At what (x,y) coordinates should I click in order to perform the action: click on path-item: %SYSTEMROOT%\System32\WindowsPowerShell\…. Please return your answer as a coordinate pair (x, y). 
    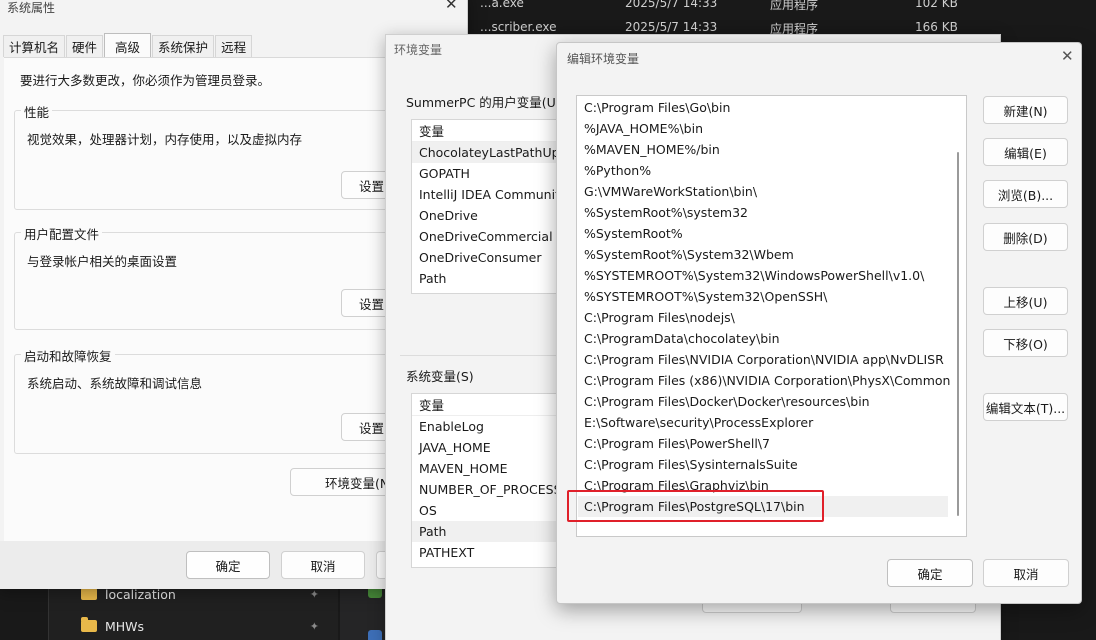
    Looking at the image, I should click on (763, 275).